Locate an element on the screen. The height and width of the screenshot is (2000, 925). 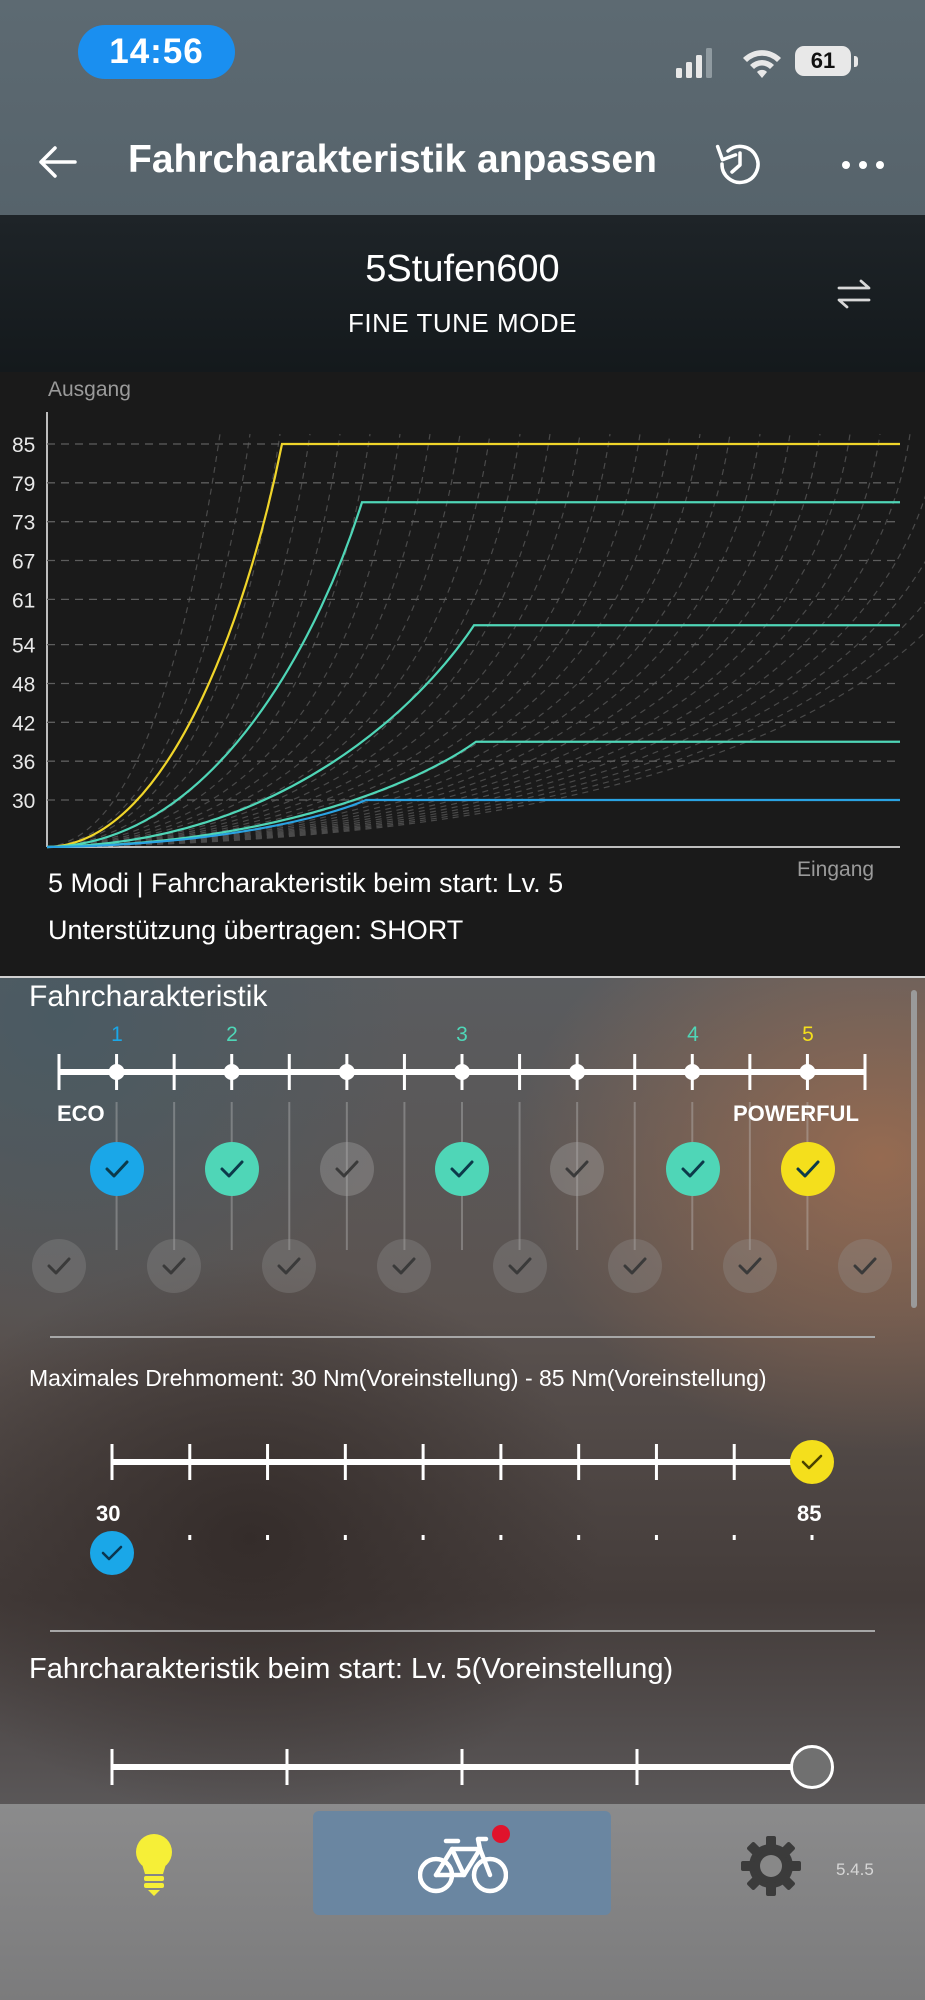
y-tick-label: 54 is located at coordinates (24, 646).